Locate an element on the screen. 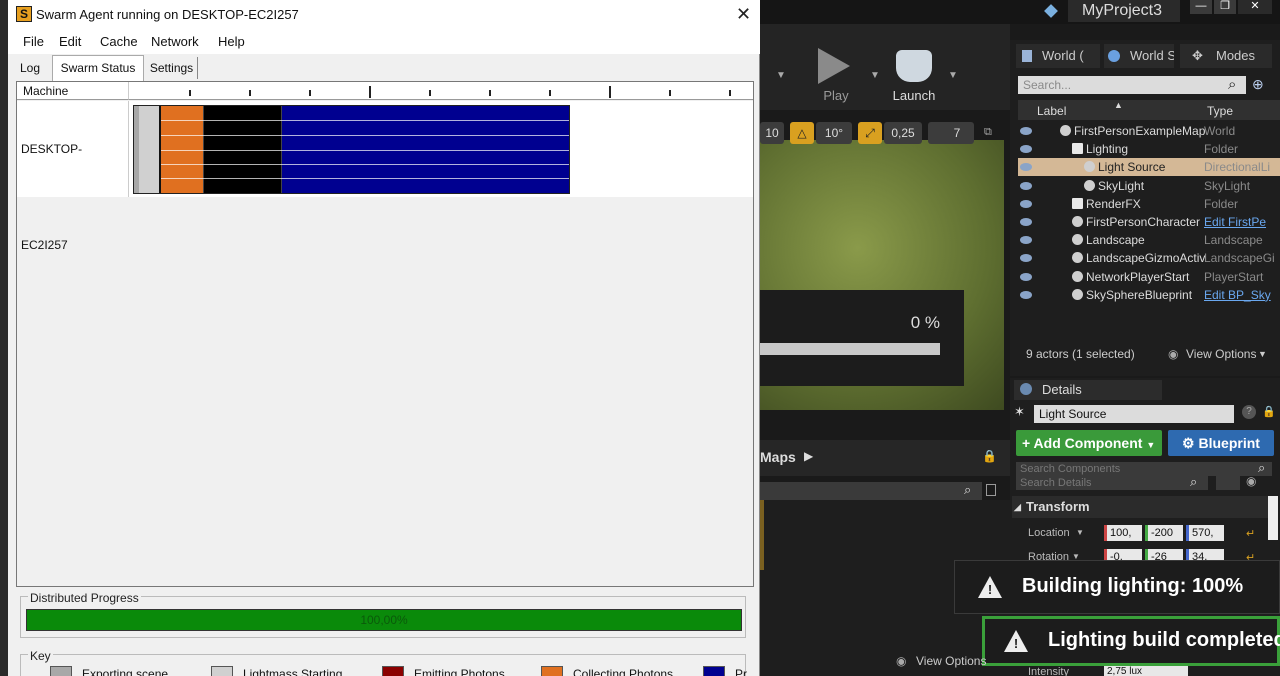  location-y: -200 is located at coordinates (1164, 533).